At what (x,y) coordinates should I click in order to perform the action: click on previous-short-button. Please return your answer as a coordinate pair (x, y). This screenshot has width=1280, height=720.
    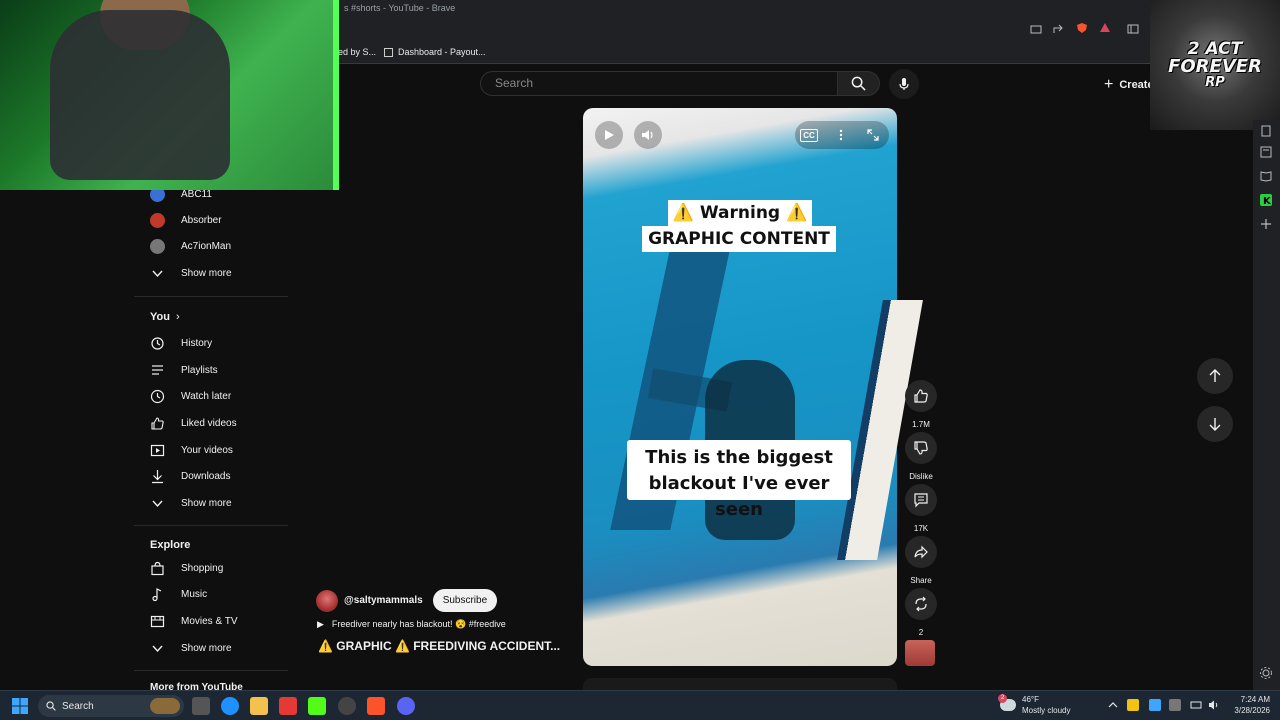
    Looking at the image, I should click on (1215, 376).